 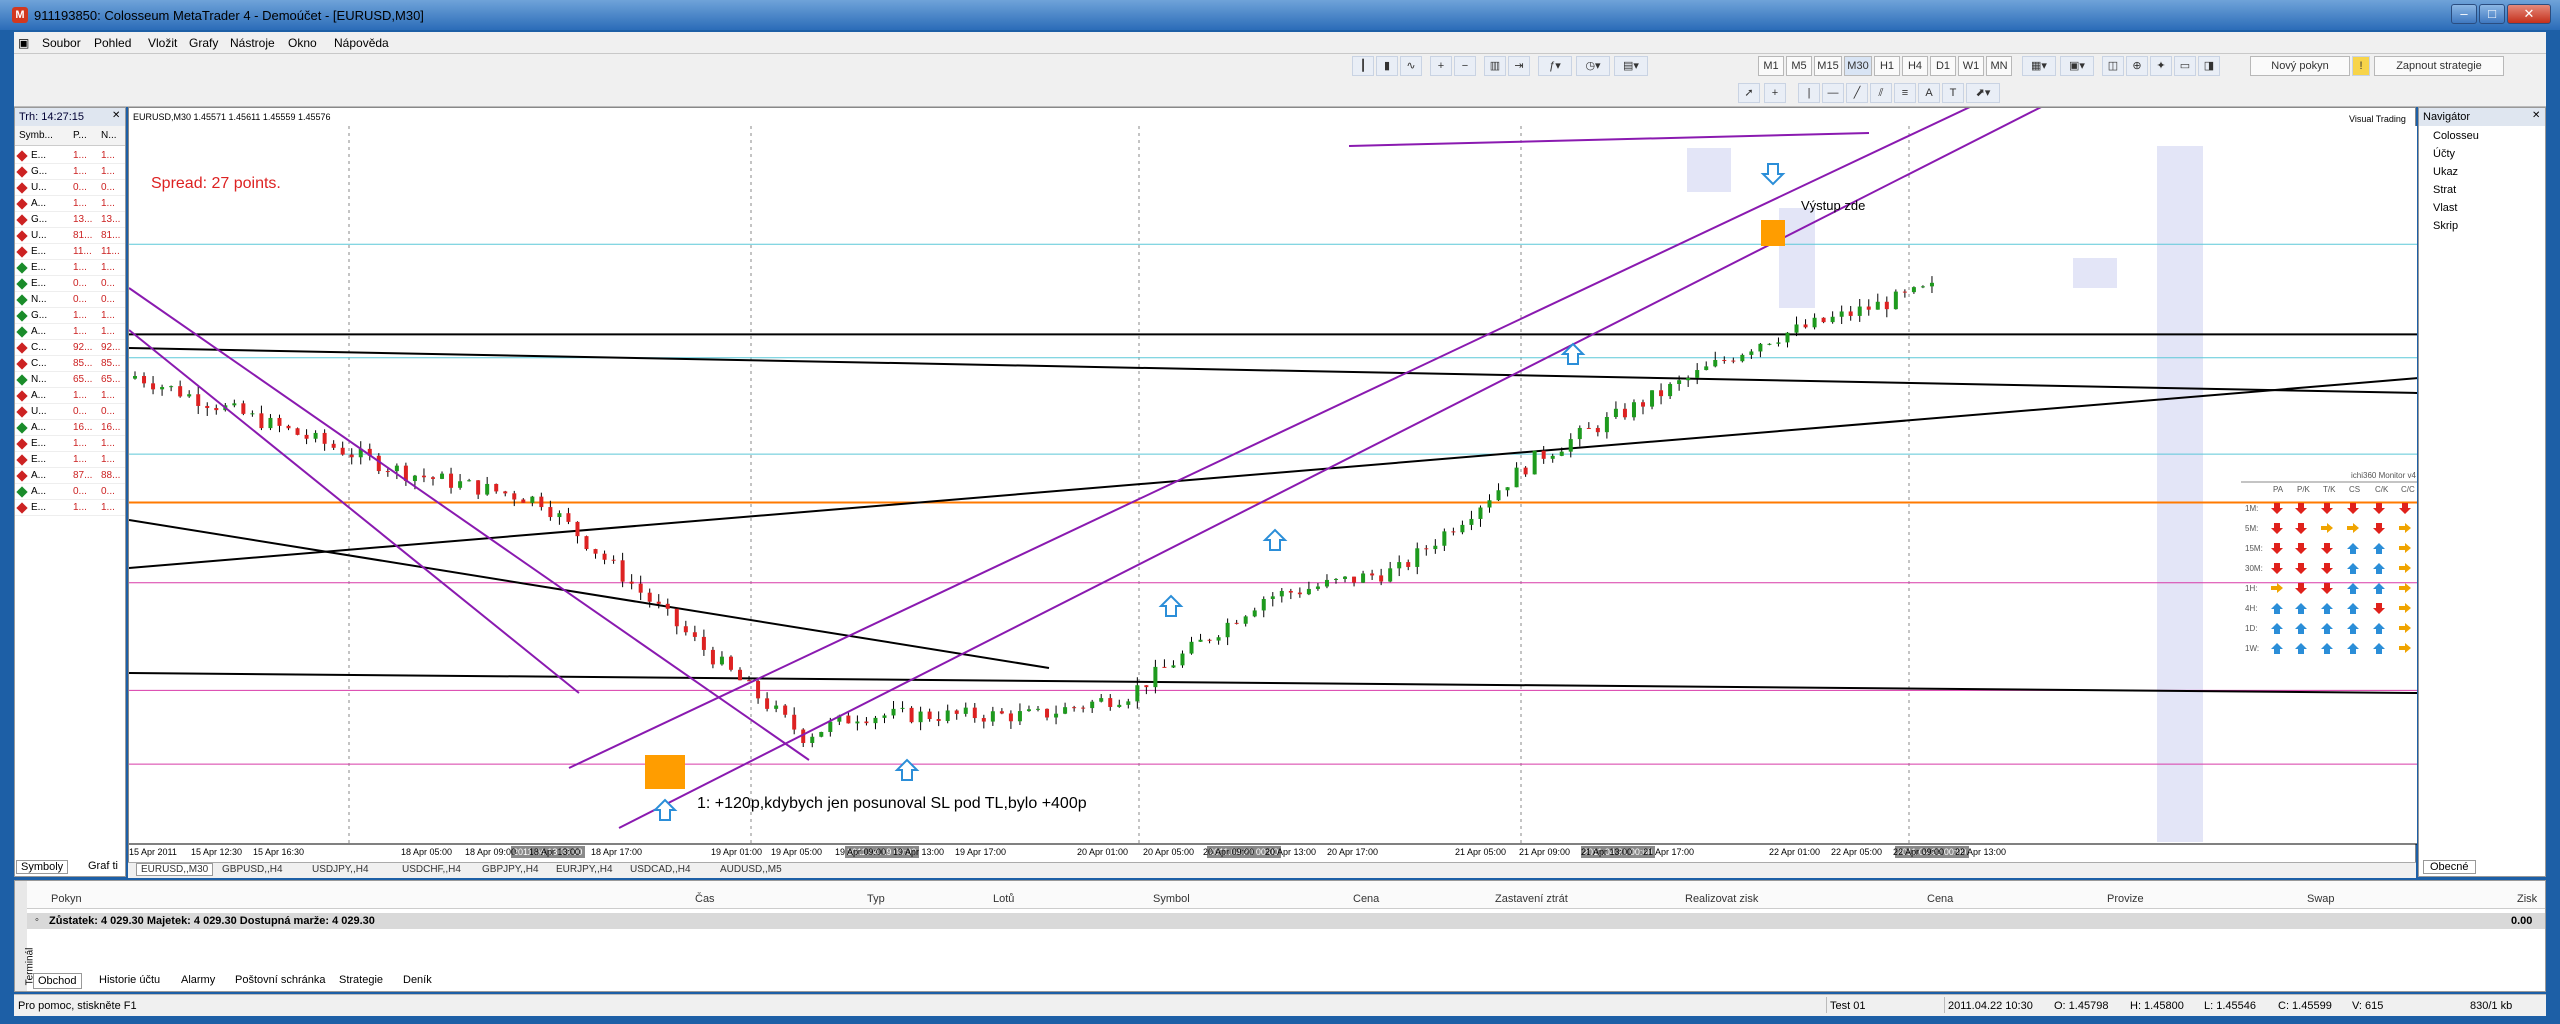 I want to click on tab-symbols: Symboly, so click(x=42, y=867).